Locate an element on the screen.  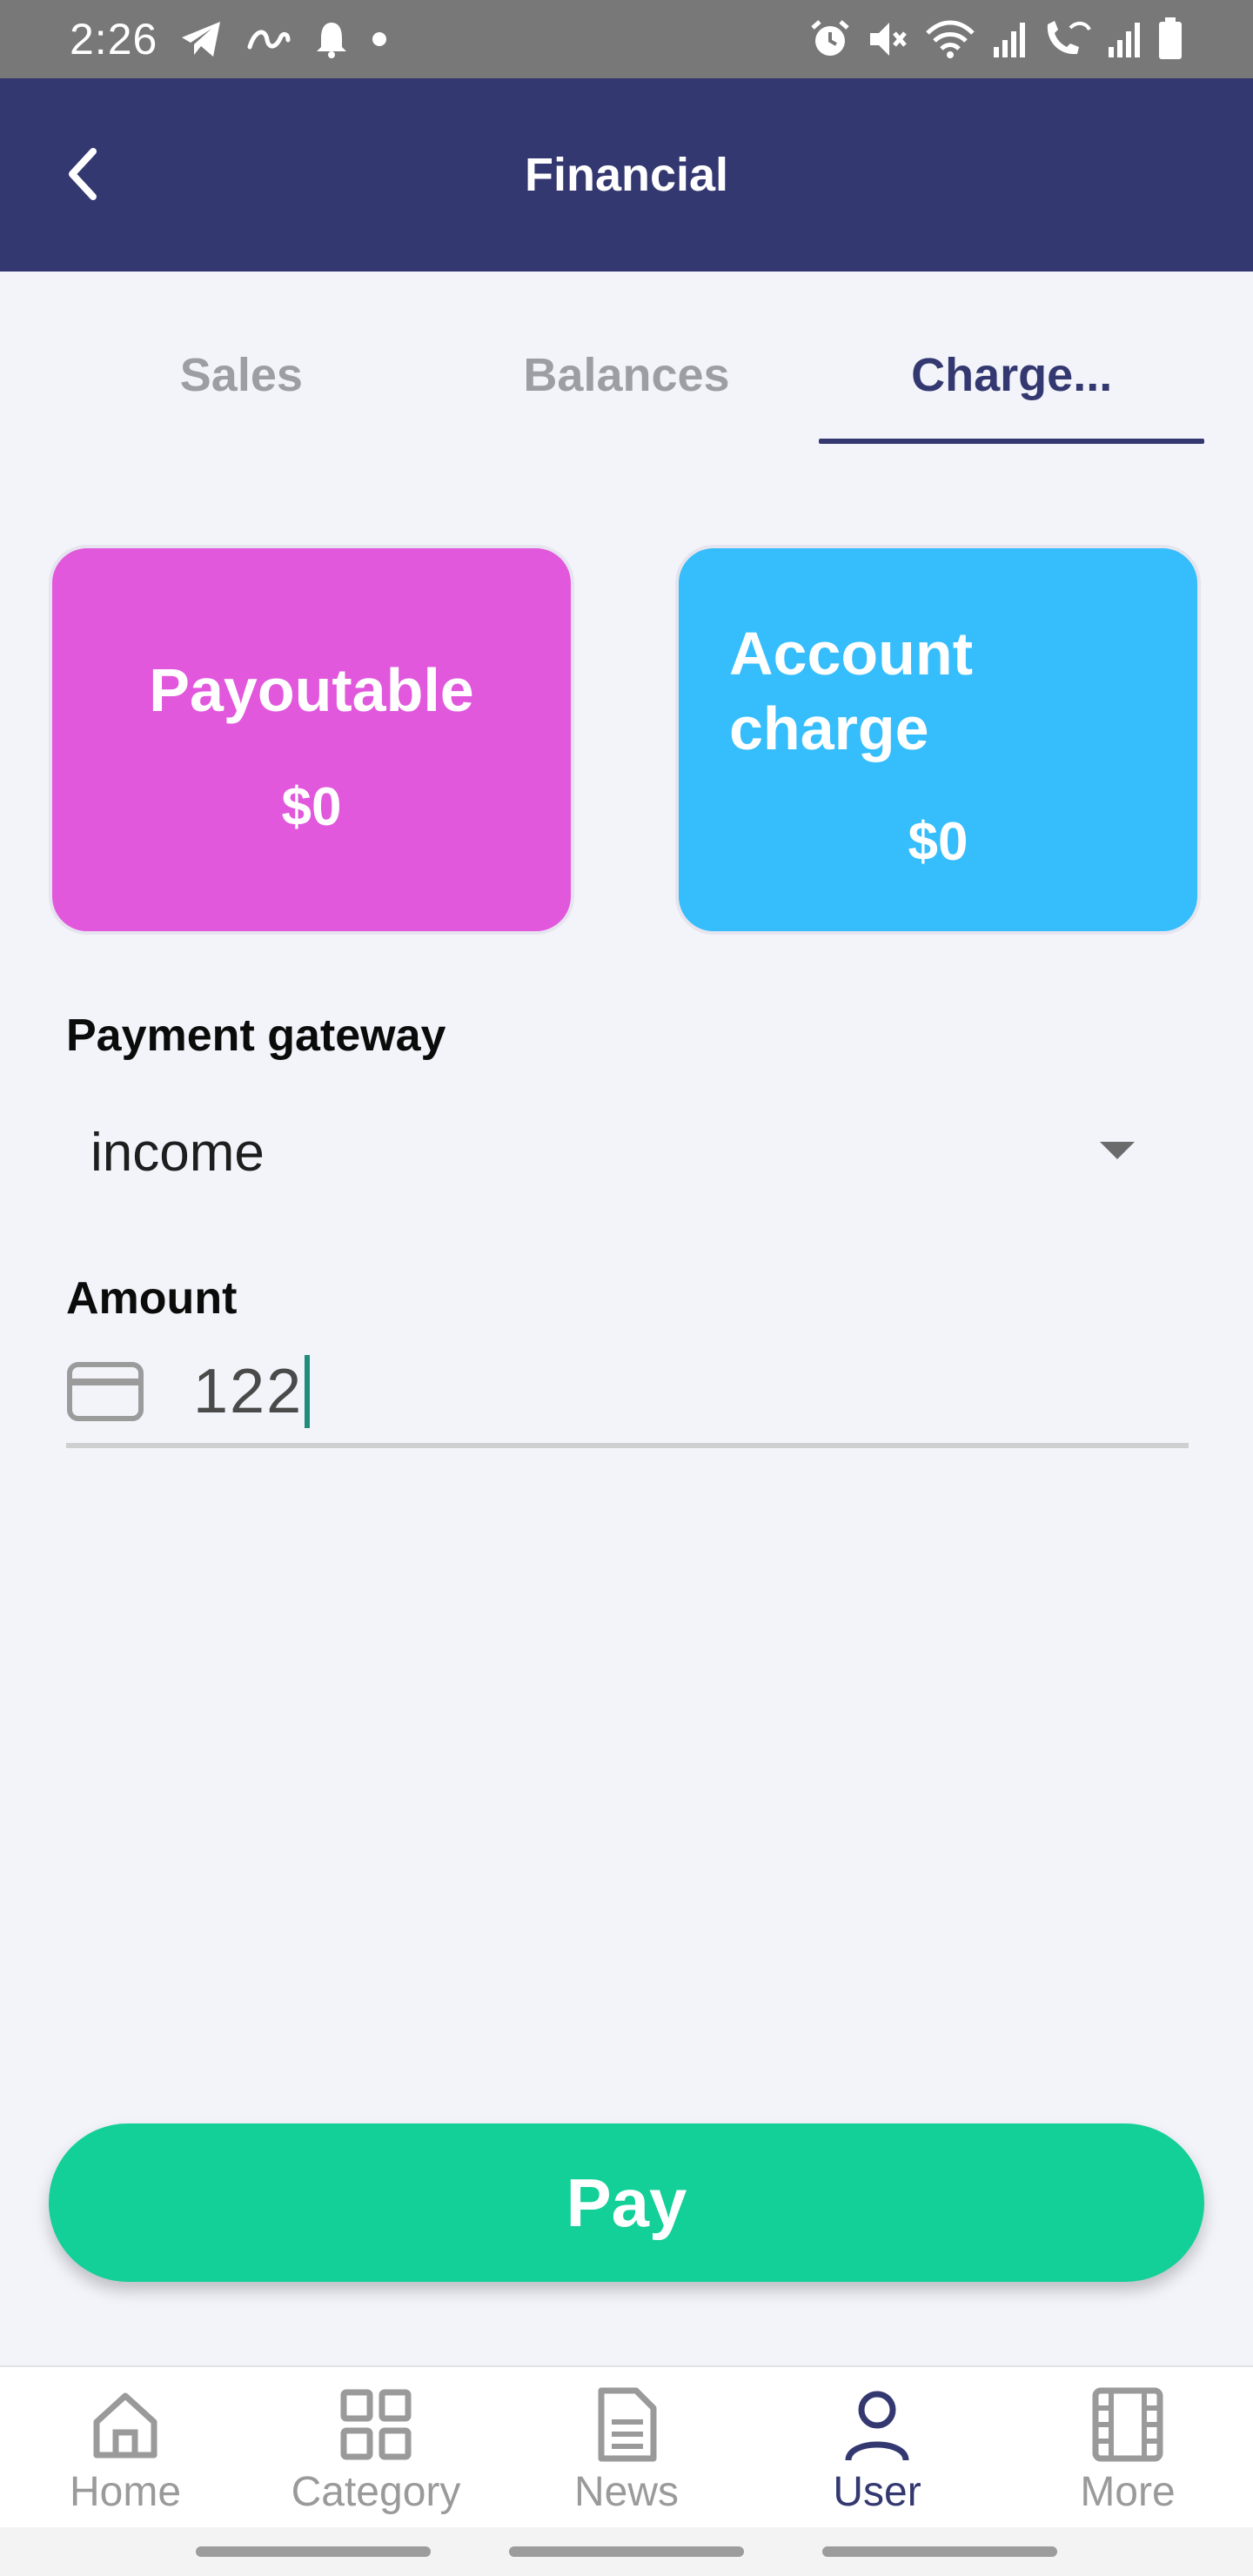
wifi-icon is located at coordinates (950, 39).